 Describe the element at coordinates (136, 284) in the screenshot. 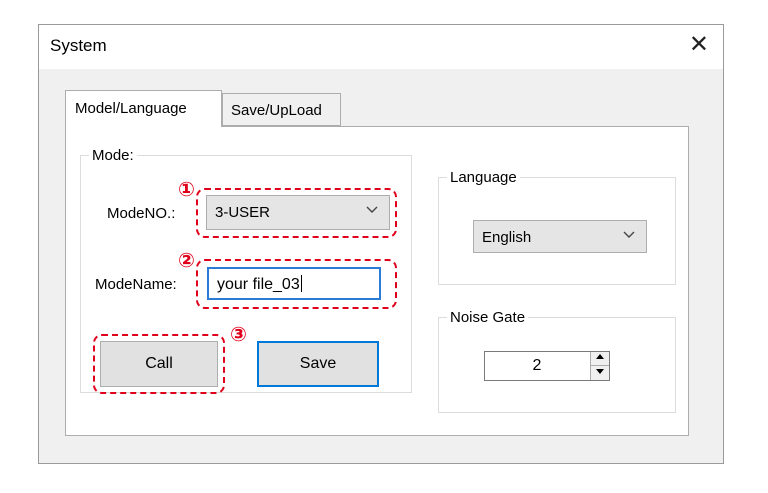

I see `mode-name-label: ModeName:` at that location.